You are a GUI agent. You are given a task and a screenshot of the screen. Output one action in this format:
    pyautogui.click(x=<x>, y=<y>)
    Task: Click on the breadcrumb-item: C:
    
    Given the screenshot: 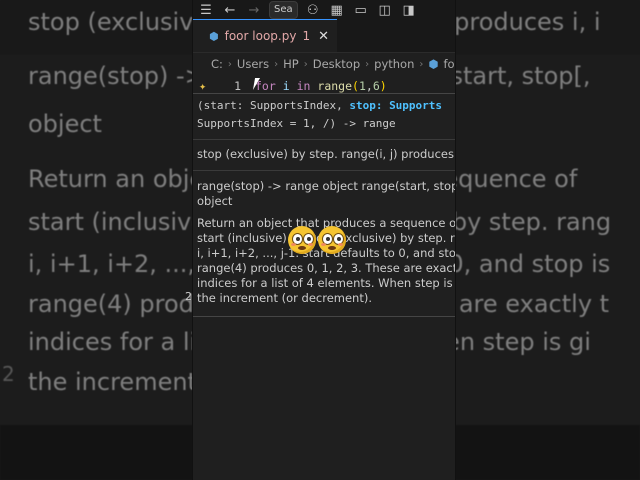 What is the action you would take?
    pyautogui.click(x=217, y=64)
    